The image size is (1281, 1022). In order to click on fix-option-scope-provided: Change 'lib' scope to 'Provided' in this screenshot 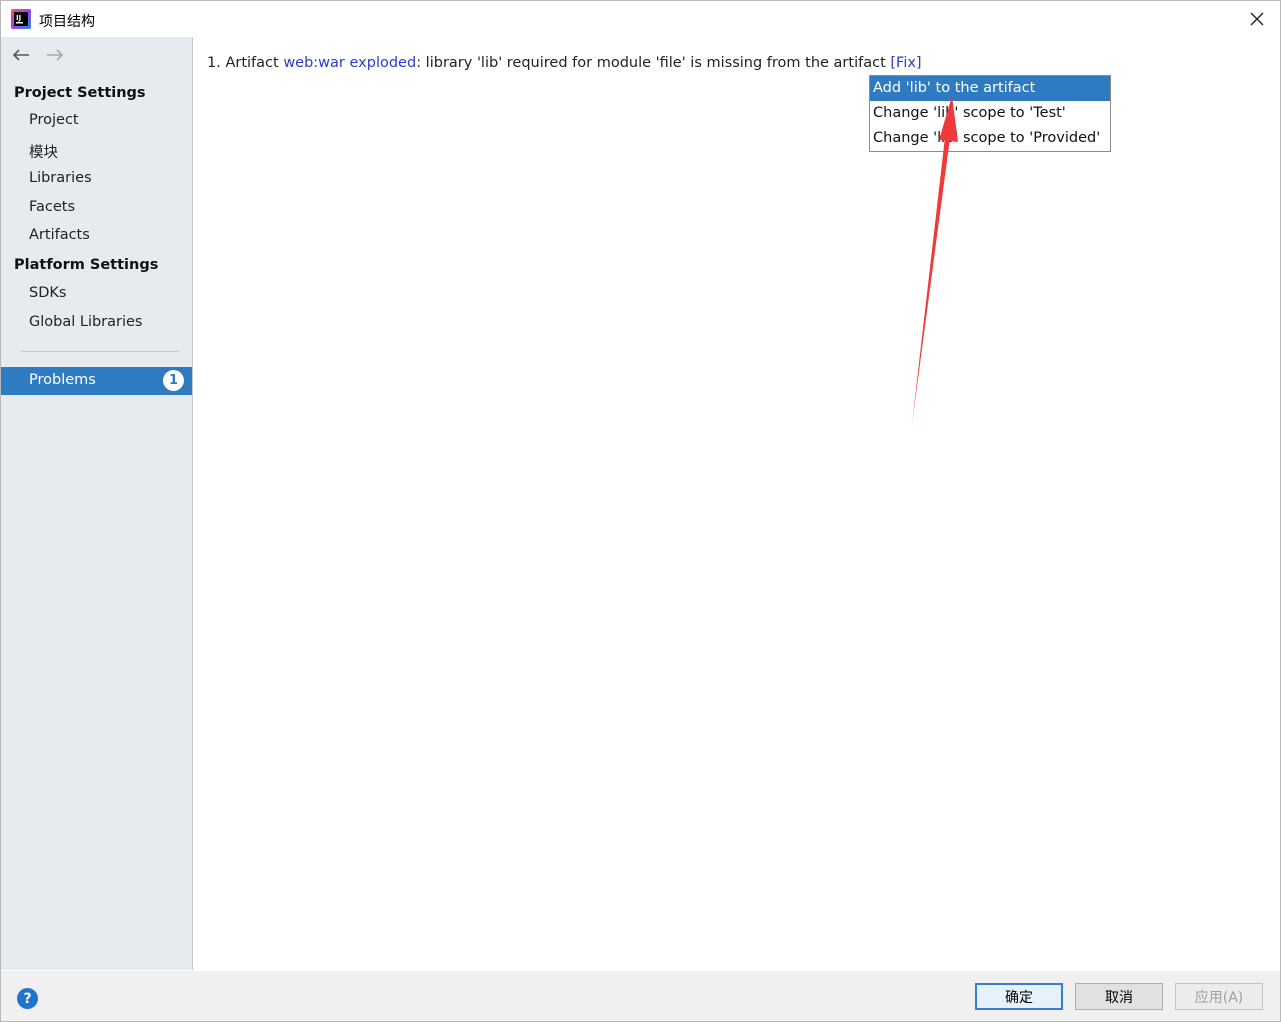, I will do `click(990, 138)`.